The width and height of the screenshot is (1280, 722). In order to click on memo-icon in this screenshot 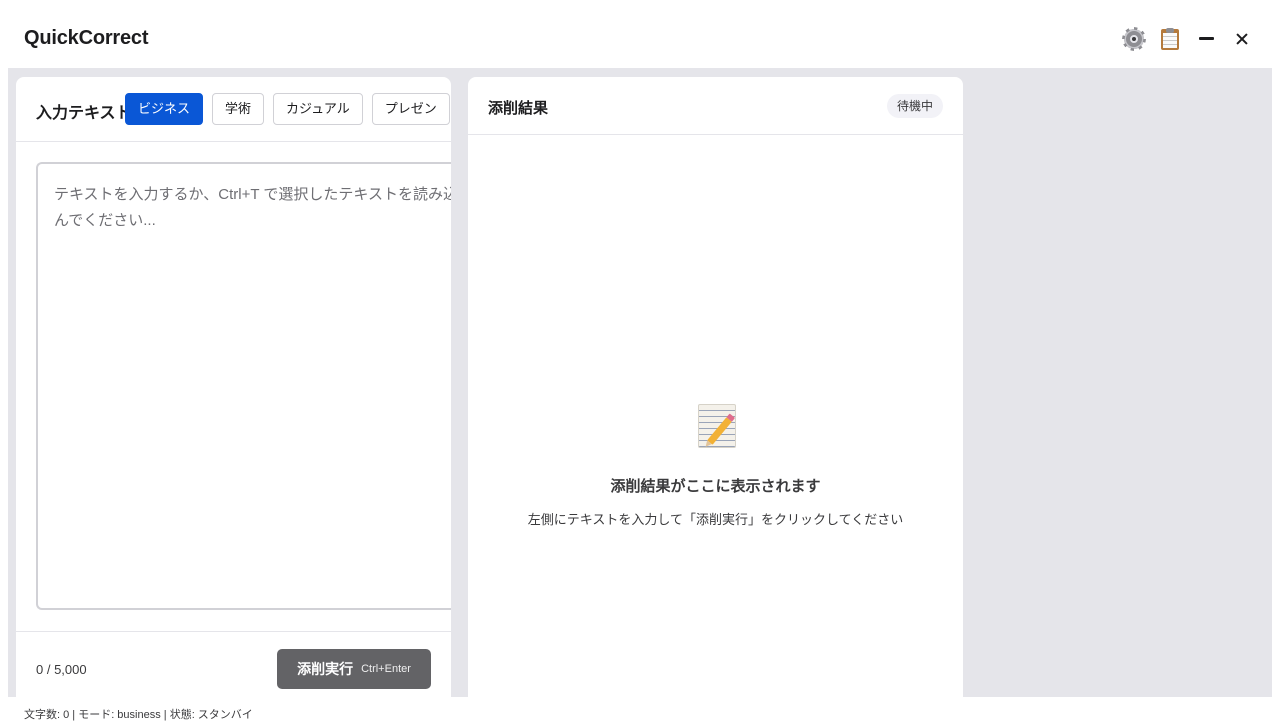, I will do `click(716, 425)`.